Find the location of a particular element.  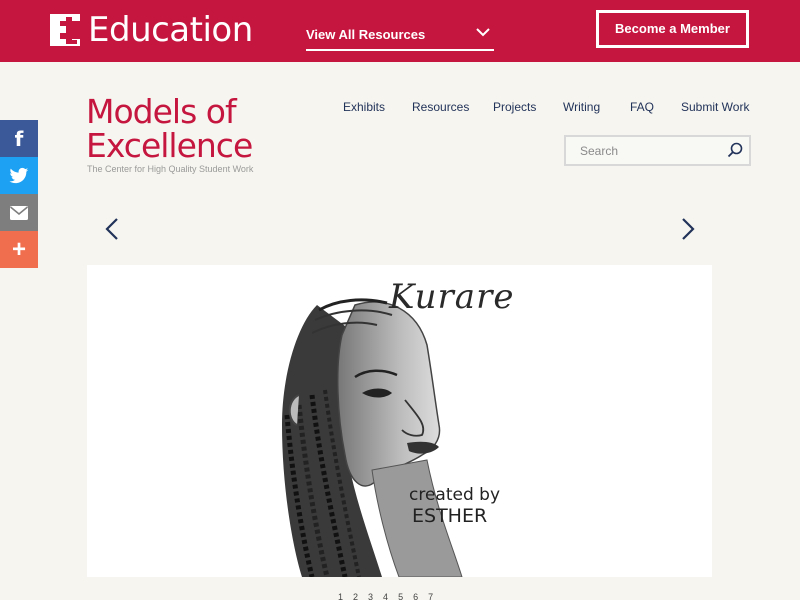

artwork-credit-line1: created by is located at coordinates (455, 495).